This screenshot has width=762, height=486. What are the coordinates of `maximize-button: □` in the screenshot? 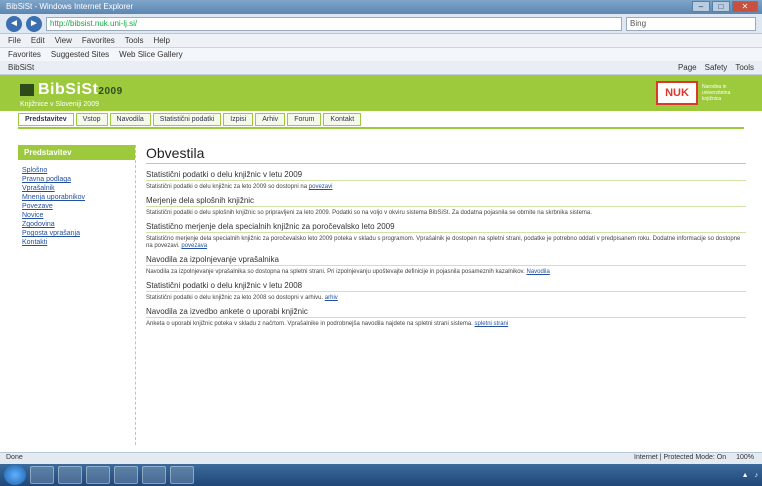 It's located at (721, 6).